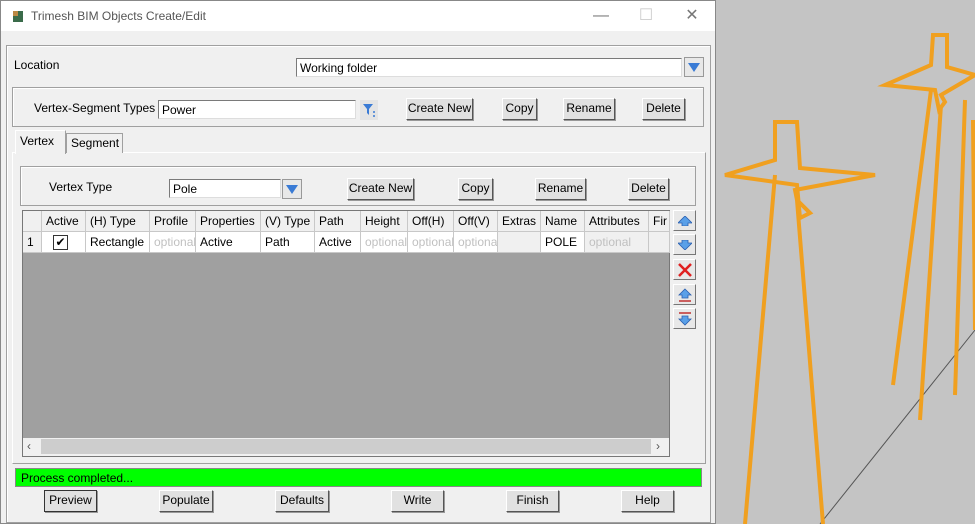  I want to click on filter-icon, so click(369, 110).